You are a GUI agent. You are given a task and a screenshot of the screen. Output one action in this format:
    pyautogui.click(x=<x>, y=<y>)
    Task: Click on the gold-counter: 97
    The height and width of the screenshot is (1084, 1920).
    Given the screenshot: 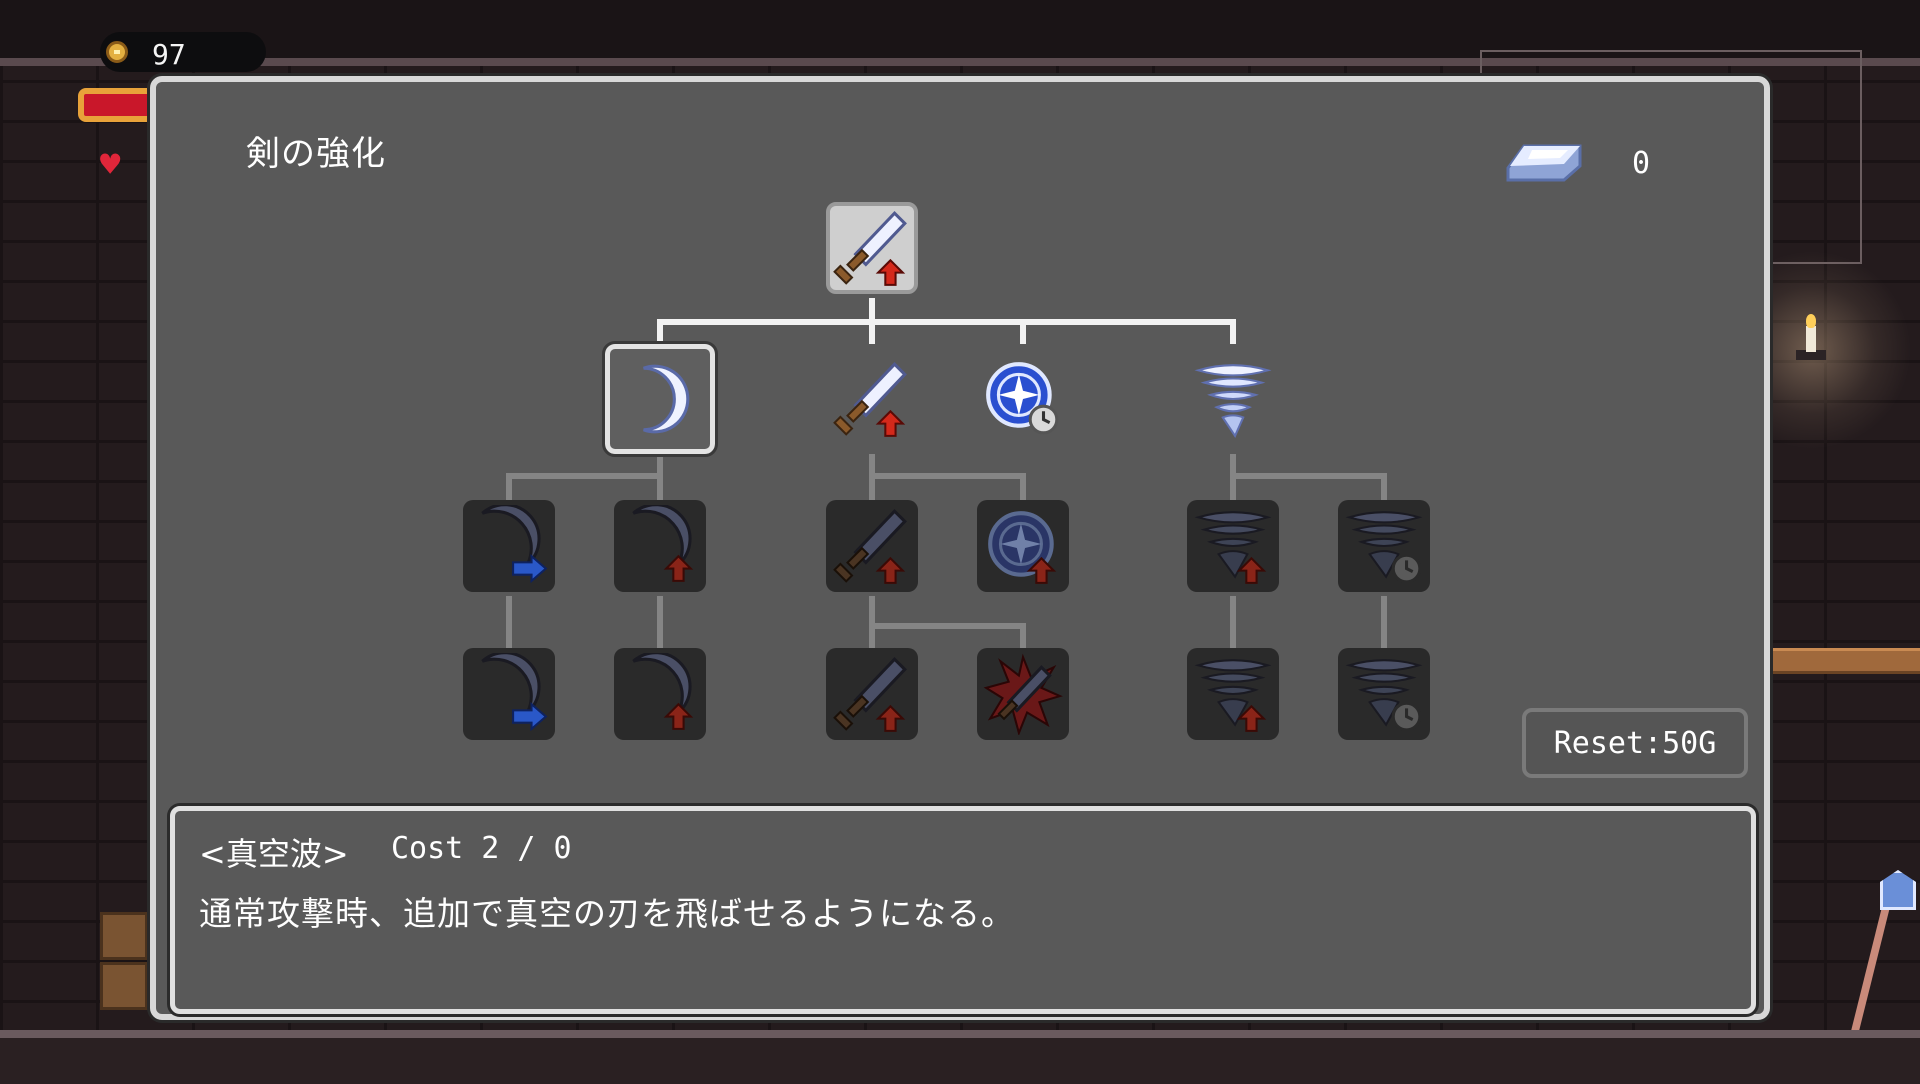 What is the action you would take?
    pyautogui.click(x=183, y=52)
    